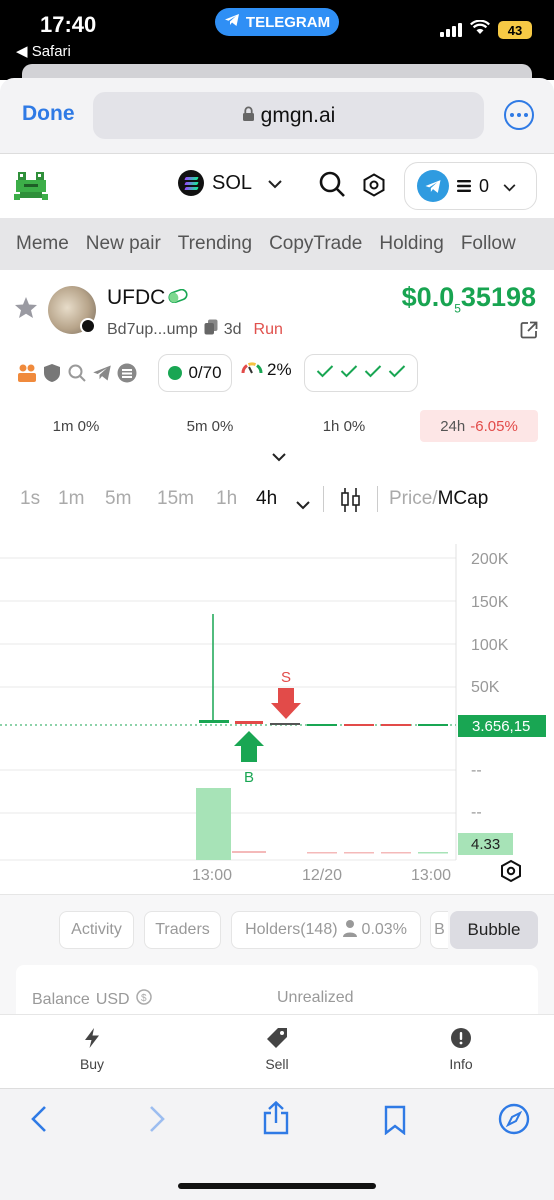 Image resolution: width=554 pixels, height=1200 pixels. What do you see at coordinates (266, 499) in the screenshot?
I see `timeframe-4h: 4h` at bounding box center [266, 499].